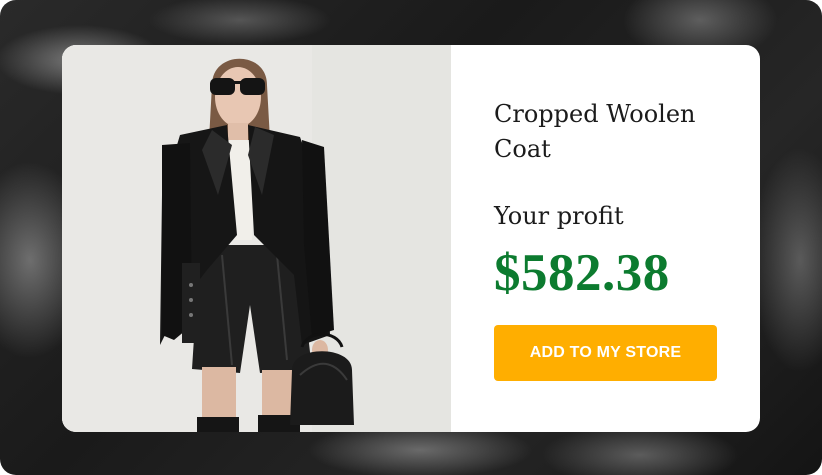 Image resolution: width=822 pixels, height=475 pixels. I want to click on product-title: Cropped Woolen Coat, so click(604, 132).